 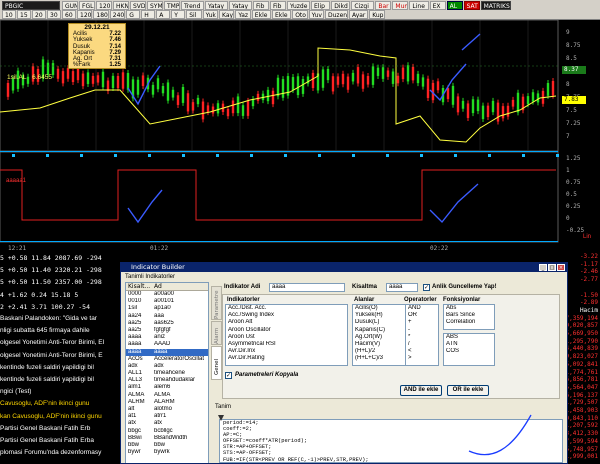 I want to click on symbol-selector: PBGIC, so click(x=31, y=5).